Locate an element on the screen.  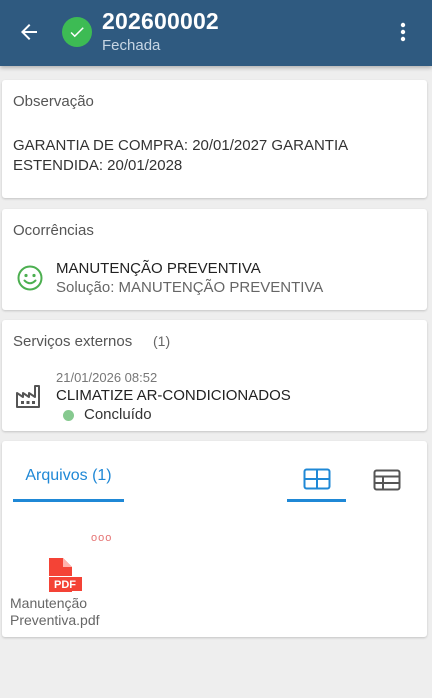
order-number: 202600002 is located at coordinates (160, 21).